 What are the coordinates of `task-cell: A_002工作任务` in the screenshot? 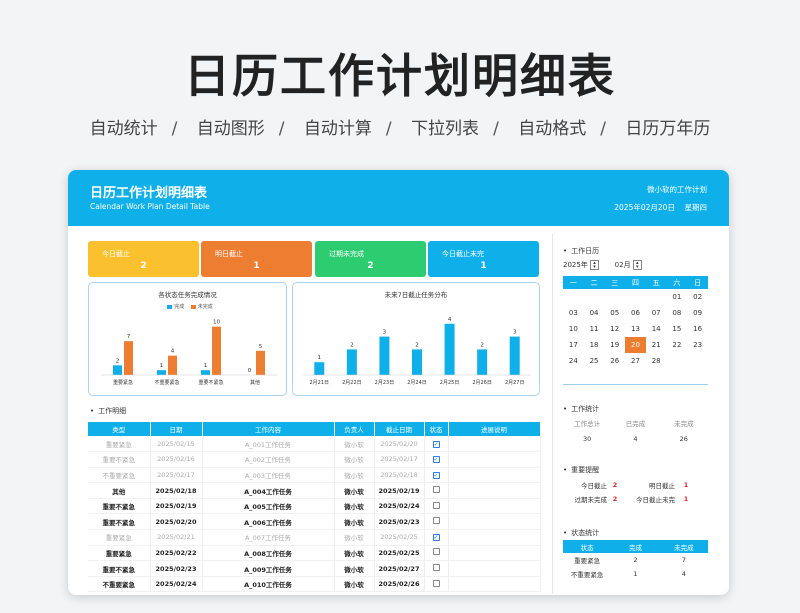 It's located at (268, 459).